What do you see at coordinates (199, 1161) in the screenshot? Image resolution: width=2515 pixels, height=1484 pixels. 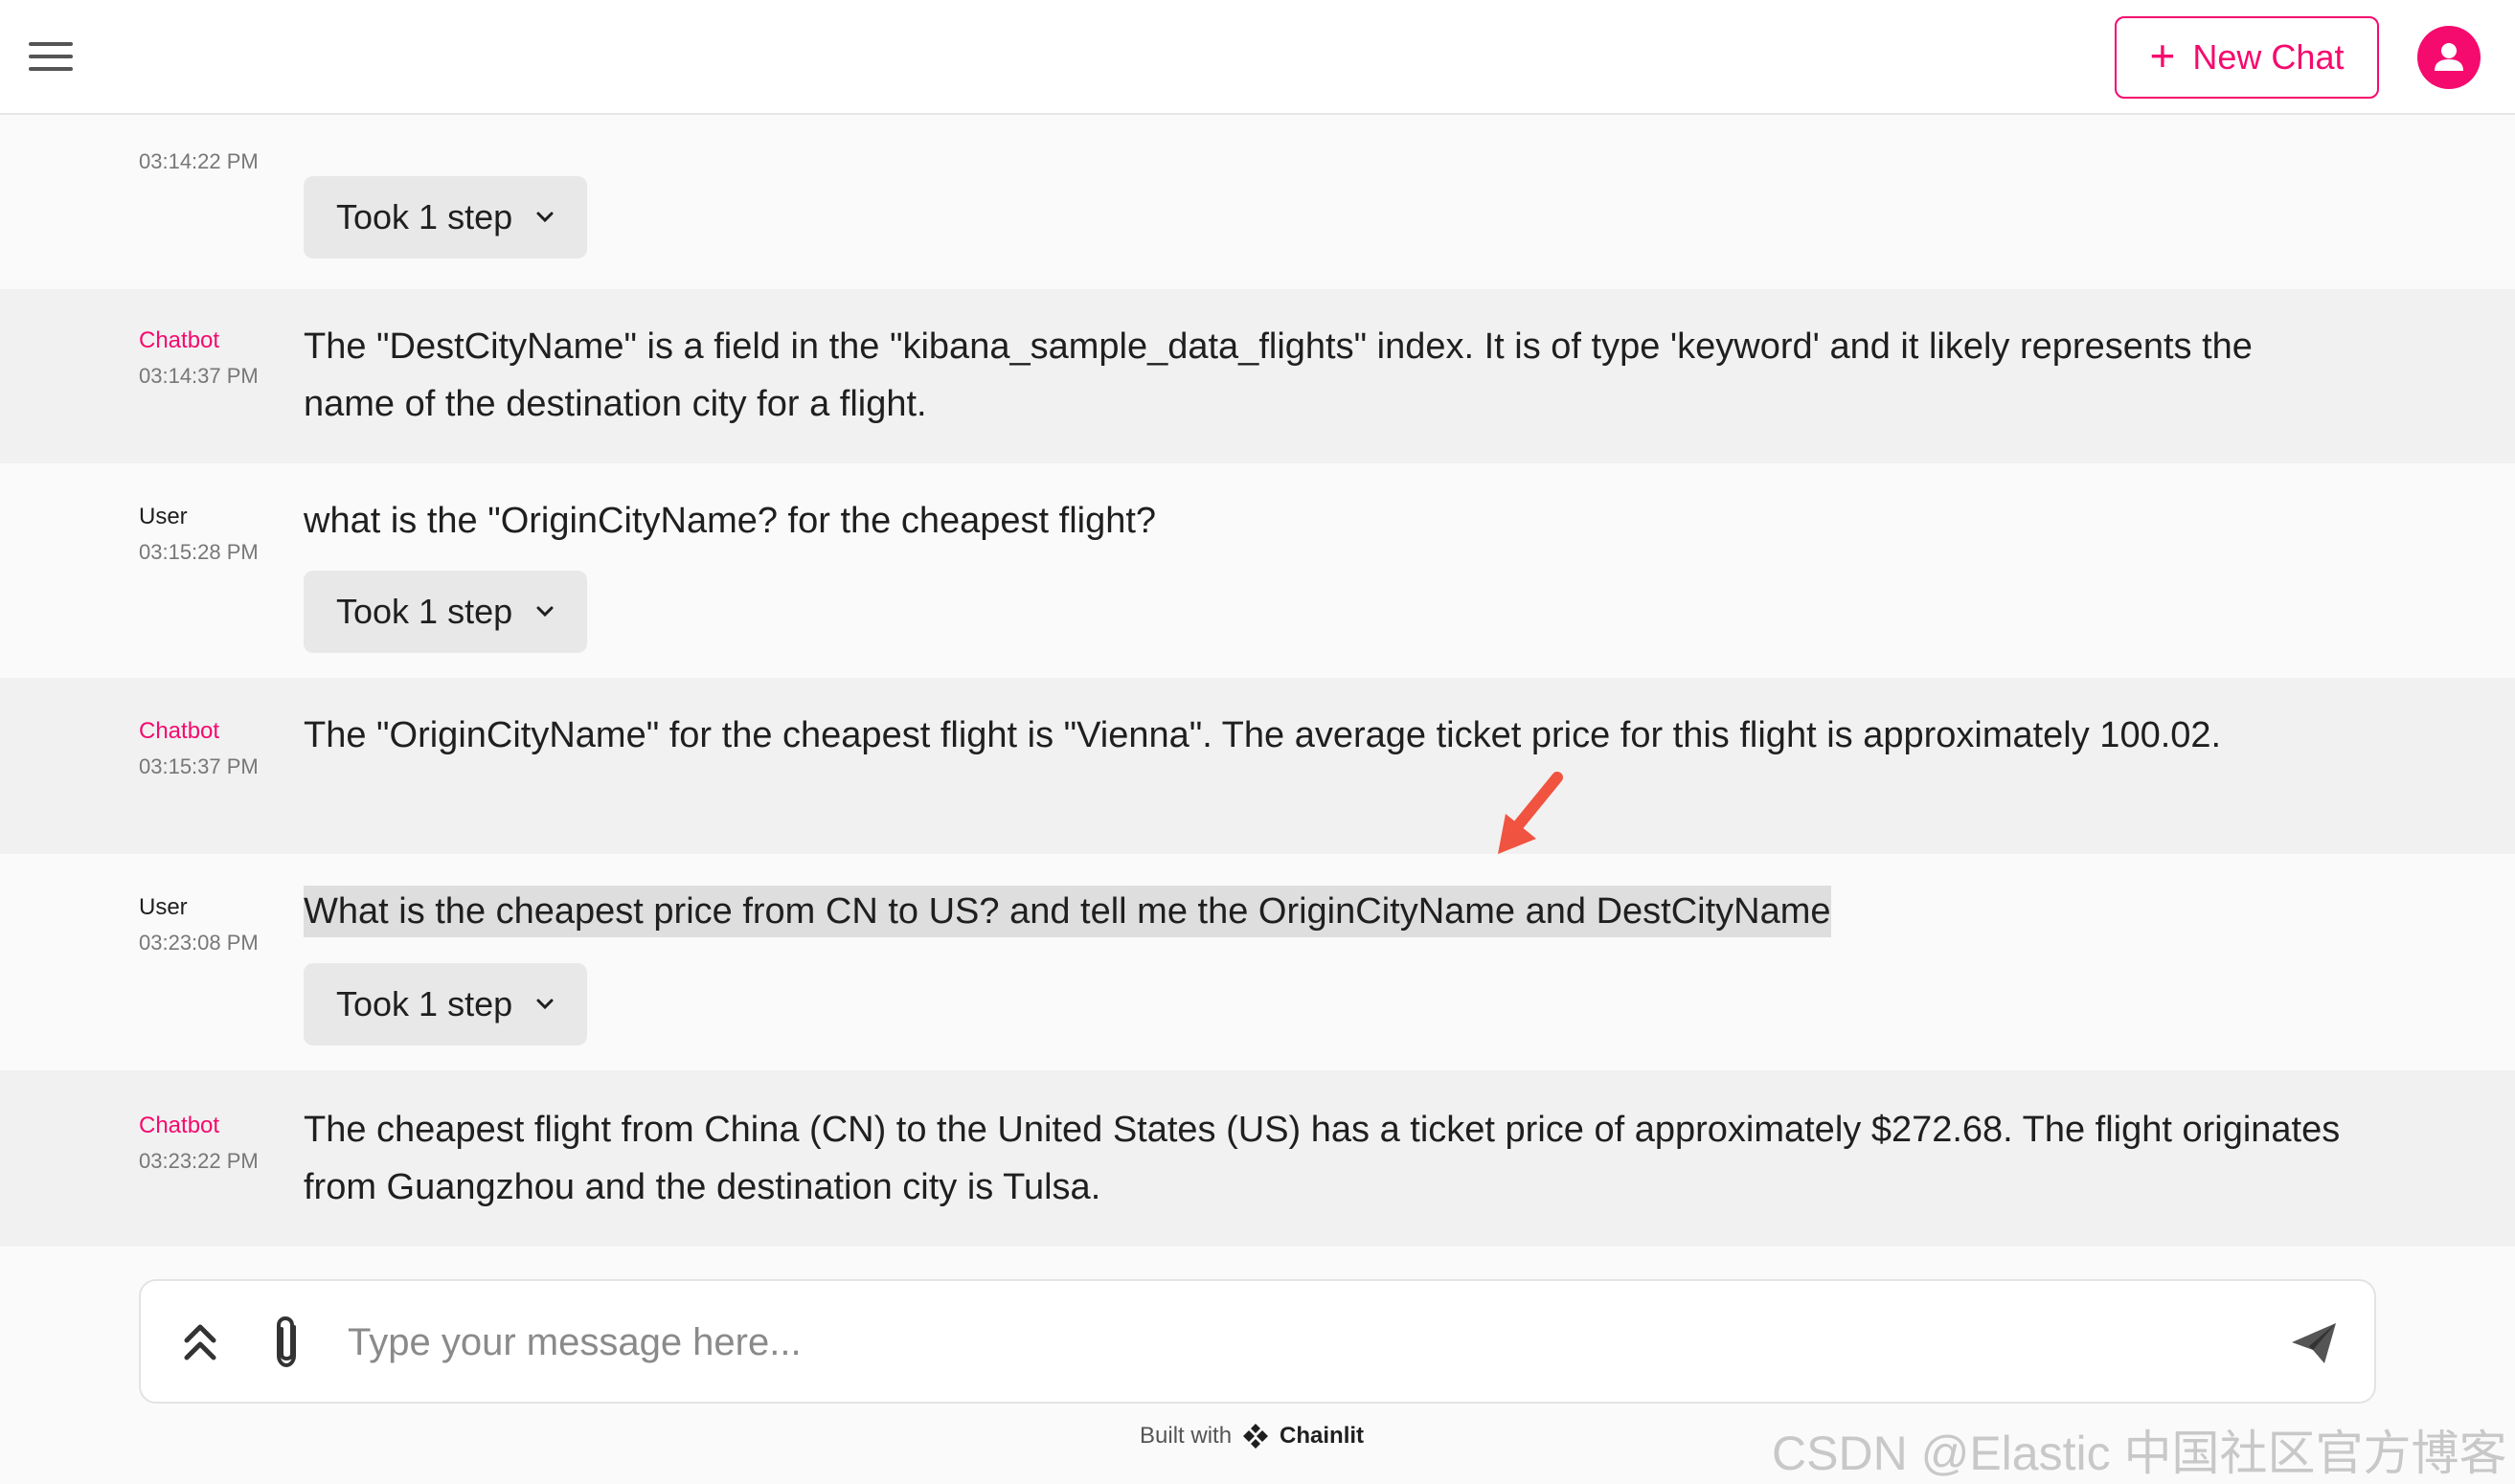 I see `message-time: 03:23:22 PM` at bounding box center [199, 1161].